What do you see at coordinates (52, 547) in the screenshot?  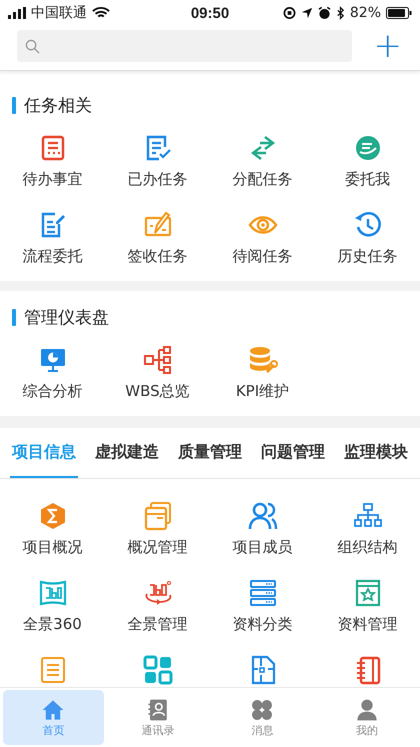 I see `module-item-label: 项目概况` at bounding box center [52, 547].